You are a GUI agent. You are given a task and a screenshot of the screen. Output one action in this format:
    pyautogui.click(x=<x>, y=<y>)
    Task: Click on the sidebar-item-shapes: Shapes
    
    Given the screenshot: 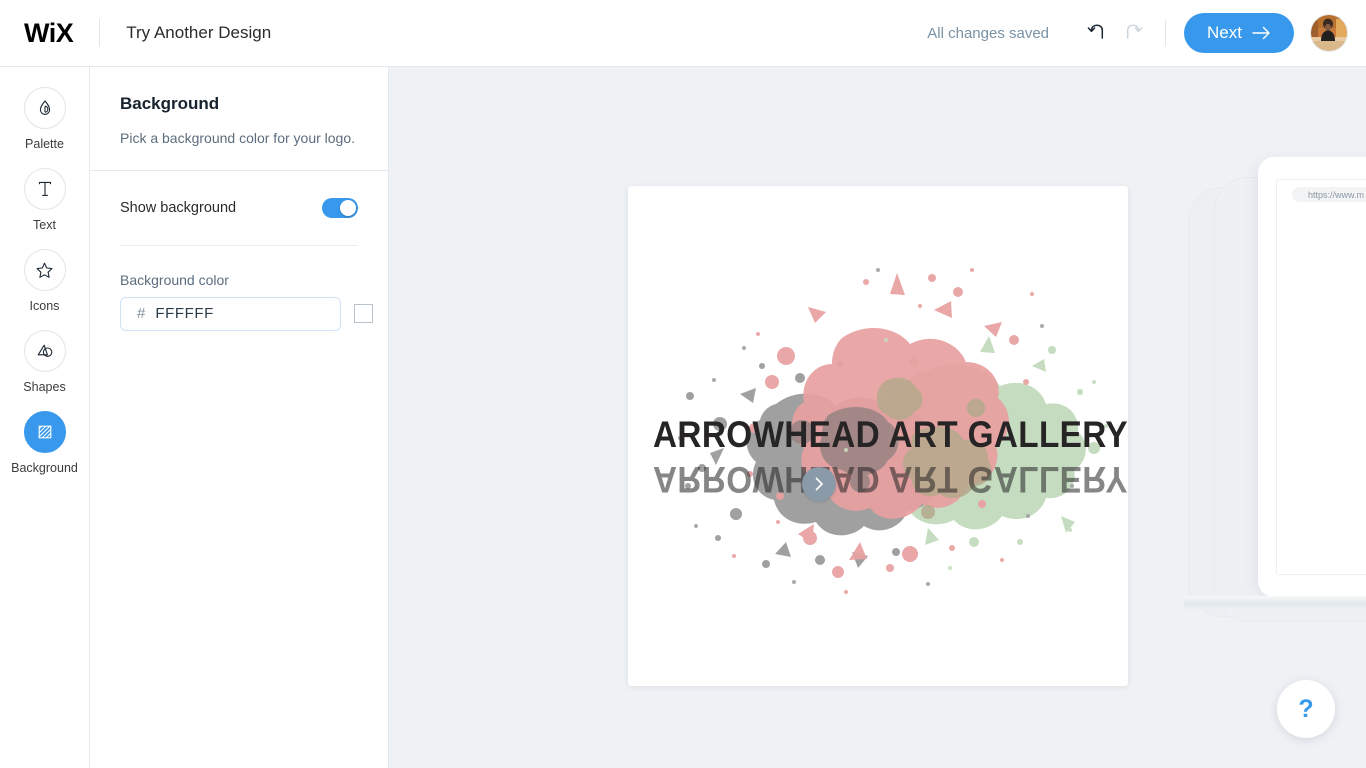 What is the action you would take?
    pyautogui.click(x=44, y=362)
    